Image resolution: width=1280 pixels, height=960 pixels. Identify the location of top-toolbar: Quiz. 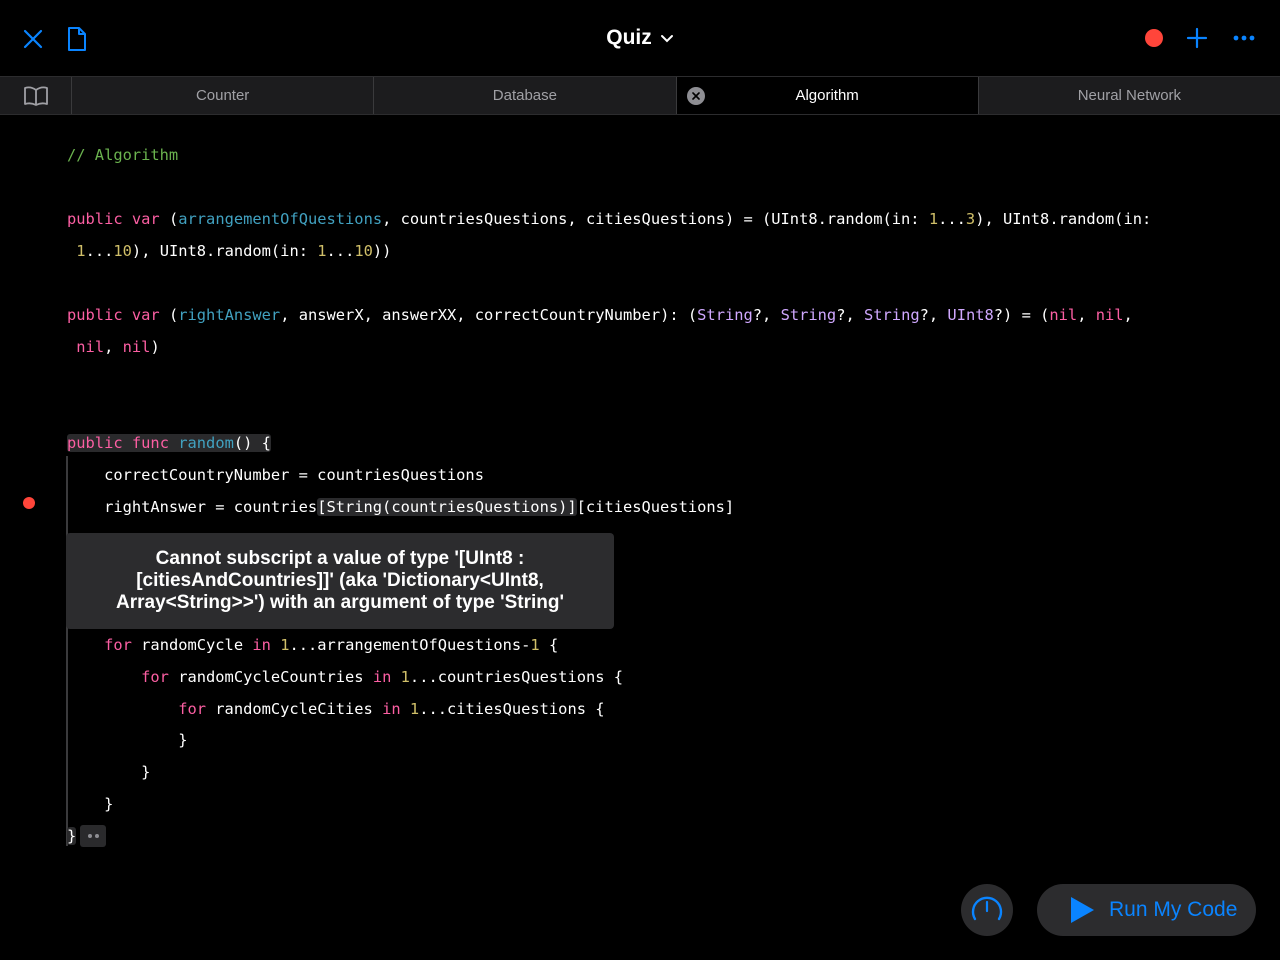
(640, 38).